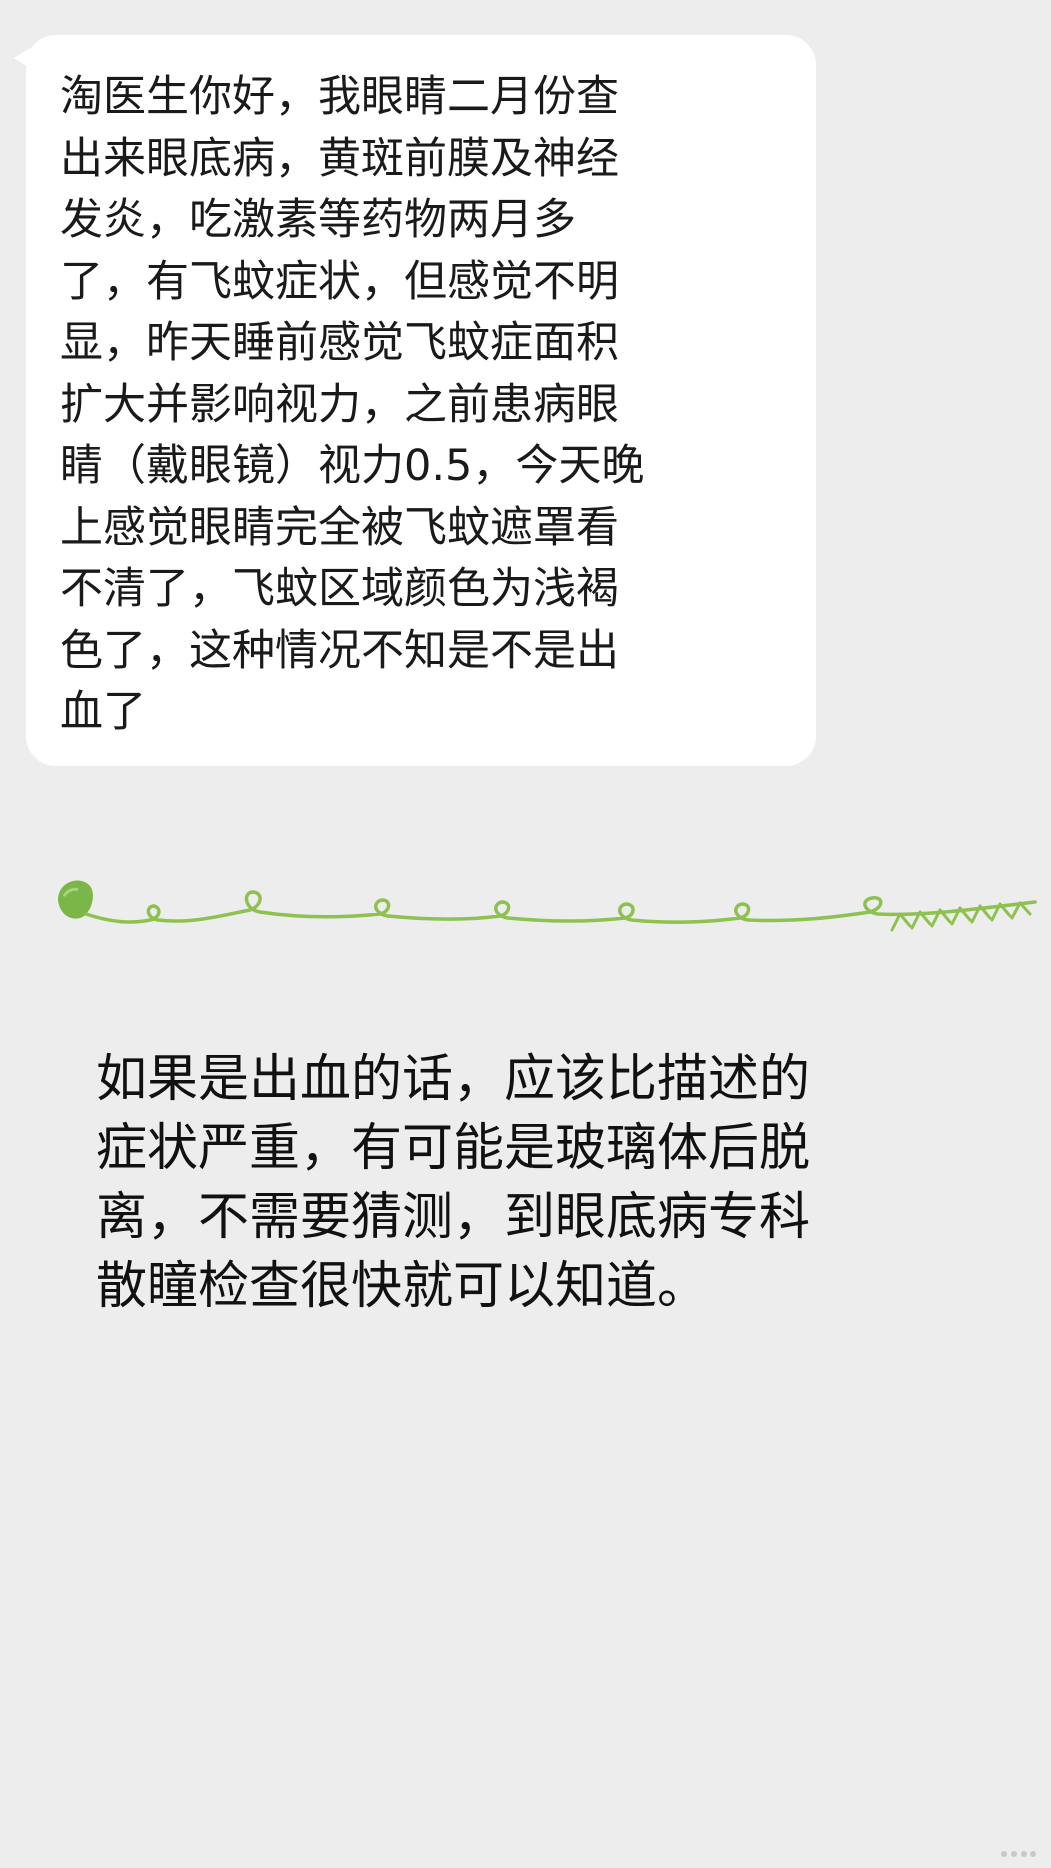  What do you see at coordinates (339, 158) in the screenshot?
I see `question-line: 出来眼底病，黄斑前膜及神经` at bounding box center [339, 158].